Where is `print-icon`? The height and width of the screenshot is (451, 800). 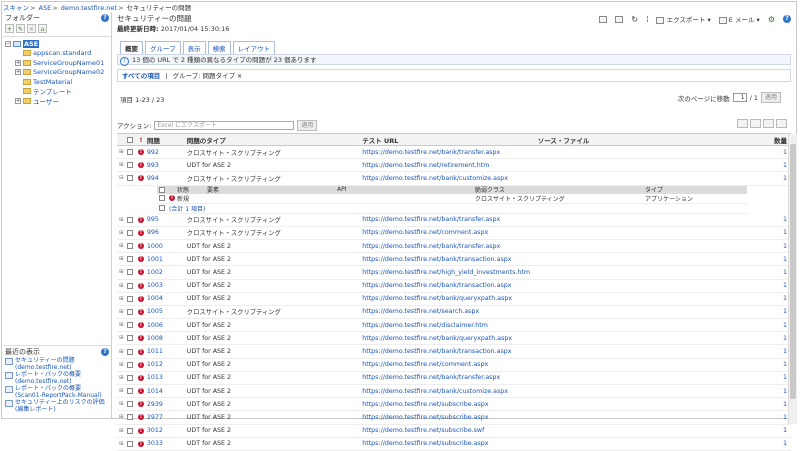
print-icon is located at coordinates (603, 19).